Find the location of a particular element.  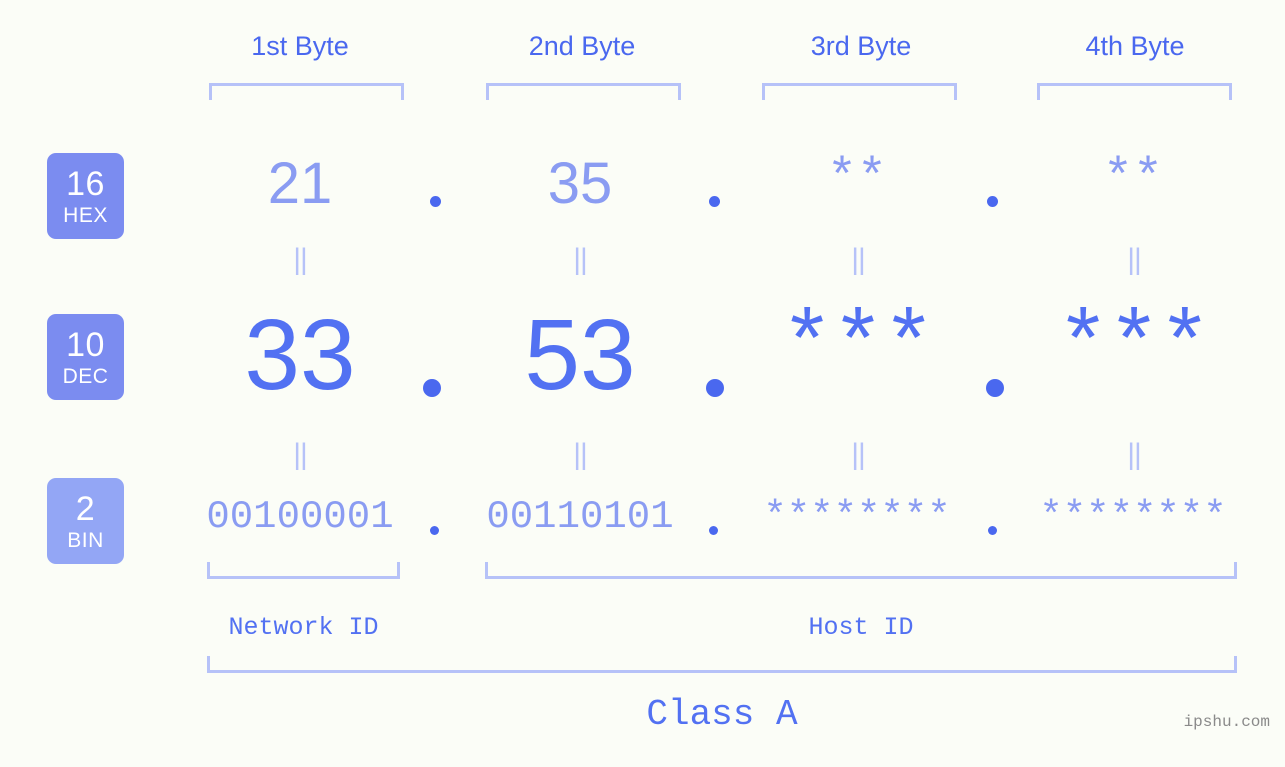

host-id-label: Host ID is located at coordinates (861, 627).